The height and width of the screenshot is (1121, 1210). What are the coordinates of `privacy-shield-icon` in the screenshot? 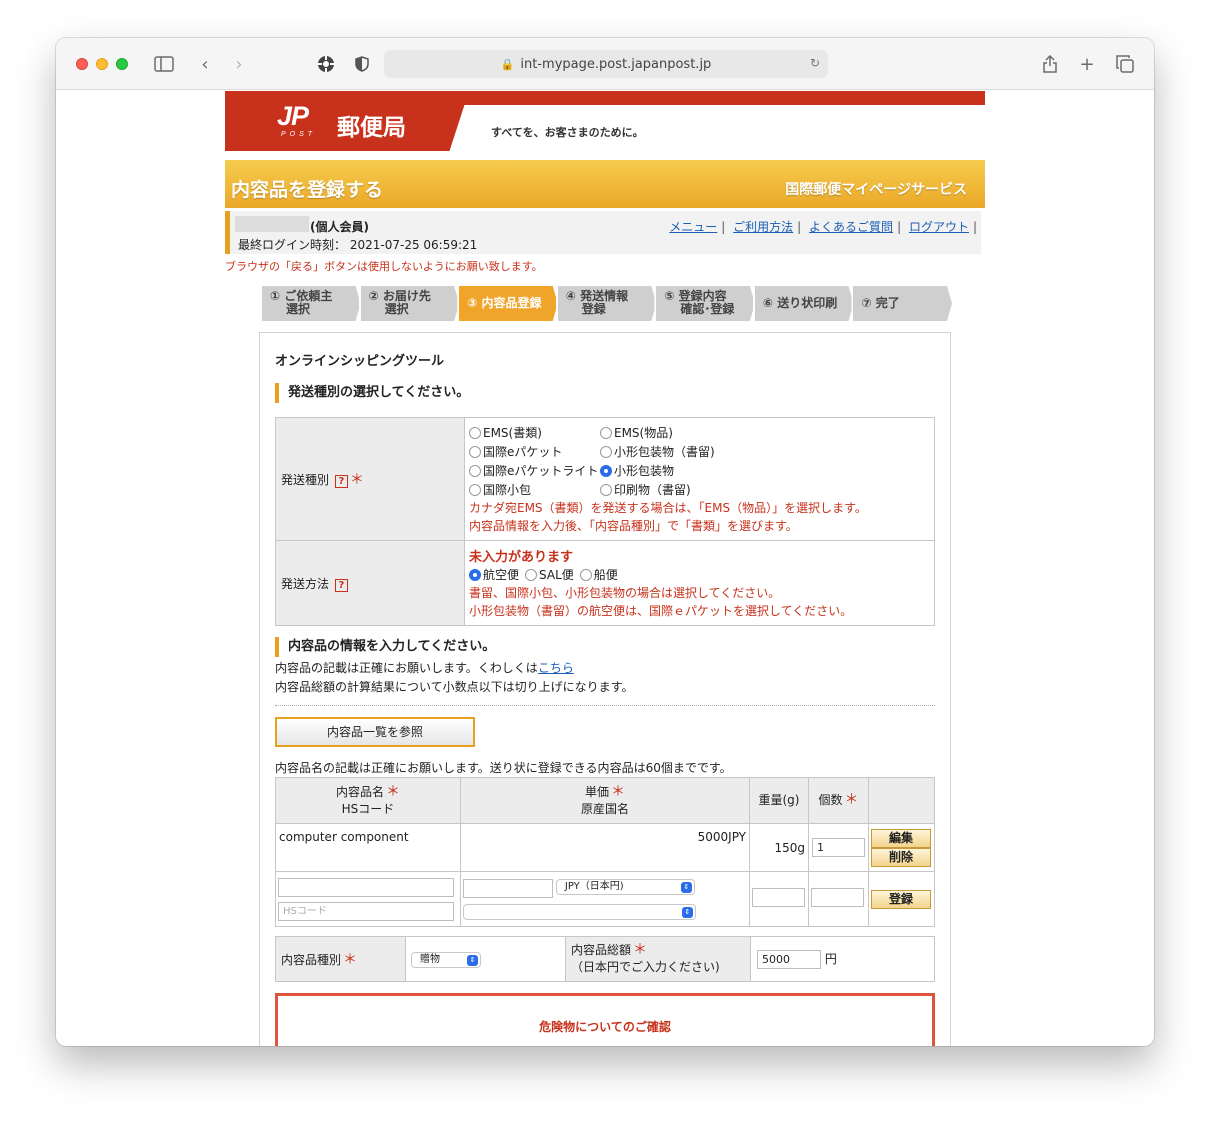 It's located at (362, 64).